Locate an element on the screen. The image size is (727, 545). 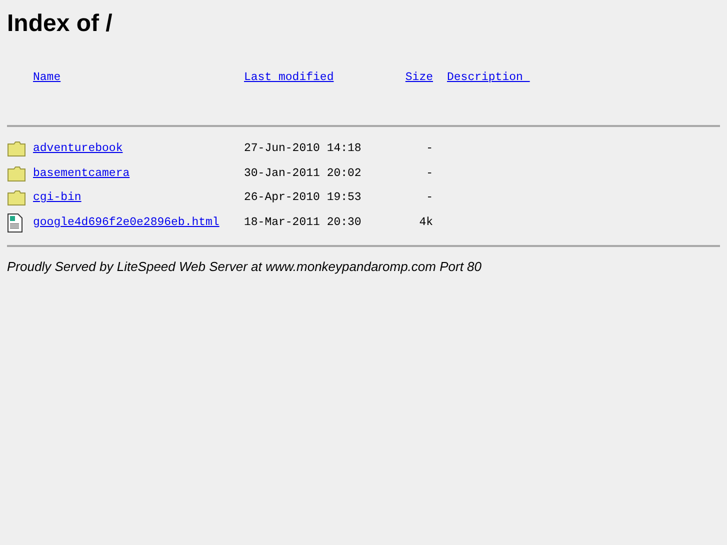
file-link: basementcamera is located at coordinates (81, 173).